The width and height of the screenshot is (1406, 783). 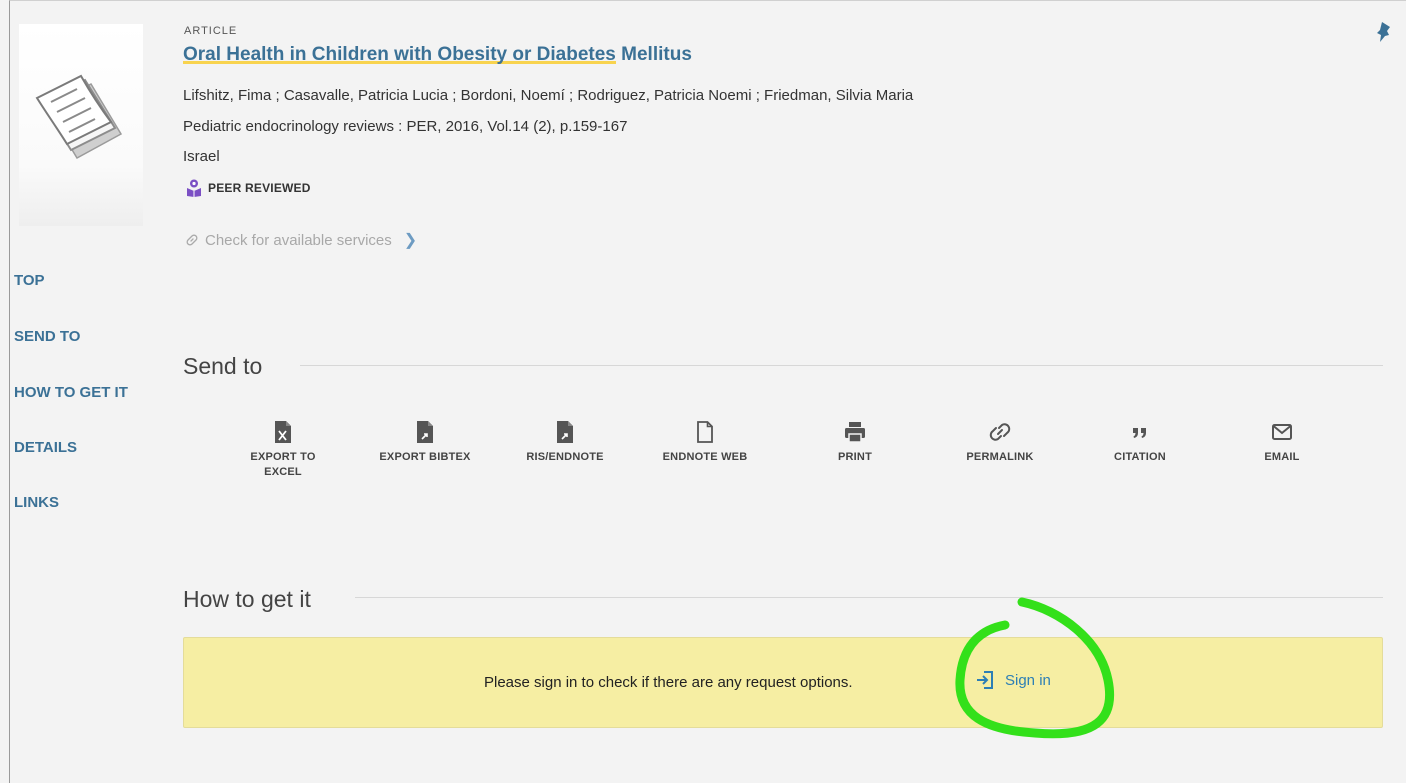 I want to click on action-label: EMAIL, so click(x=1282, y=457).